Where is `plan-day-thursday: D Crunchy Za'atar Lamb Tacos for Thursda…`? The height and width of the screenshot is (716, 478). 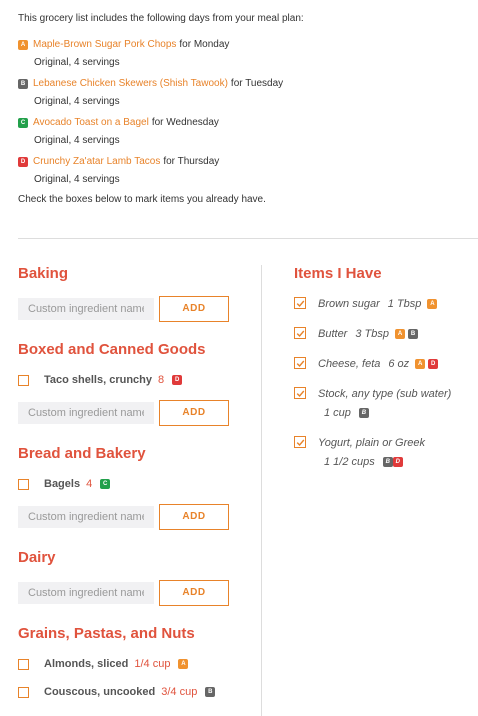 plan-day-thursday: D Crunchy Za'atar Lamb Tacos for Thursda… is located at coordinates (243, 170).